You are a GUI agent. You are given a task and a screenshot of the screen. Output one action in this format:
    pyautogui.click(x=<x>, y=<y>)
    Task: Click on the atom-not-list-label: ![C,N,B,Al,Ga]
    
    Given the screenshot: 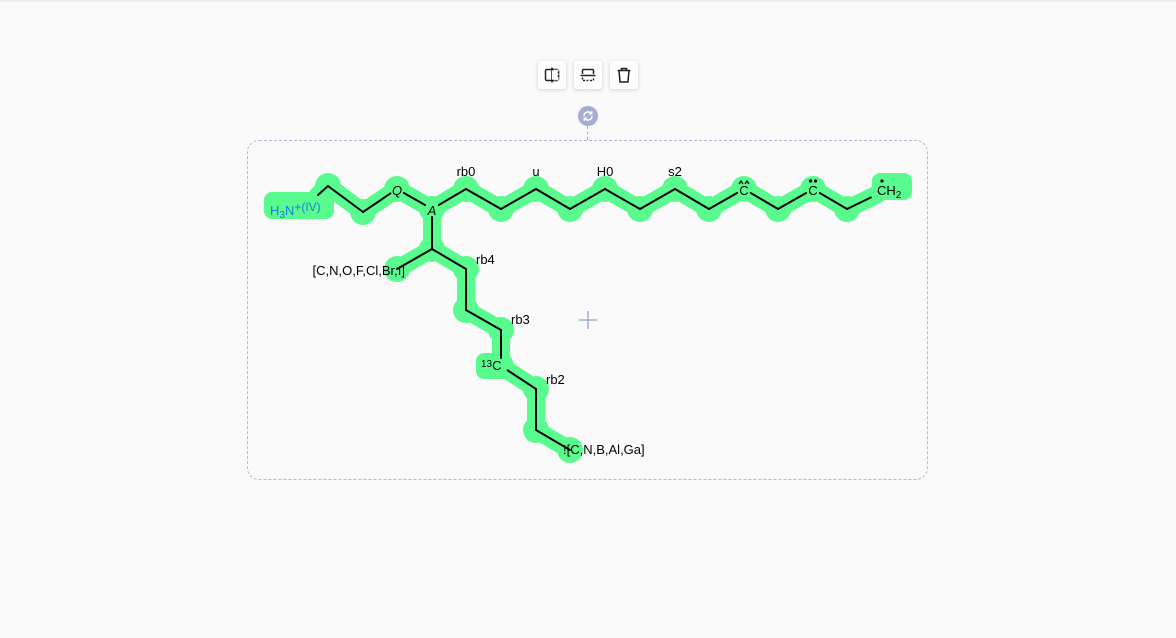 What is the action you would take?
    pyautogui.click(x=604, y=449)
    